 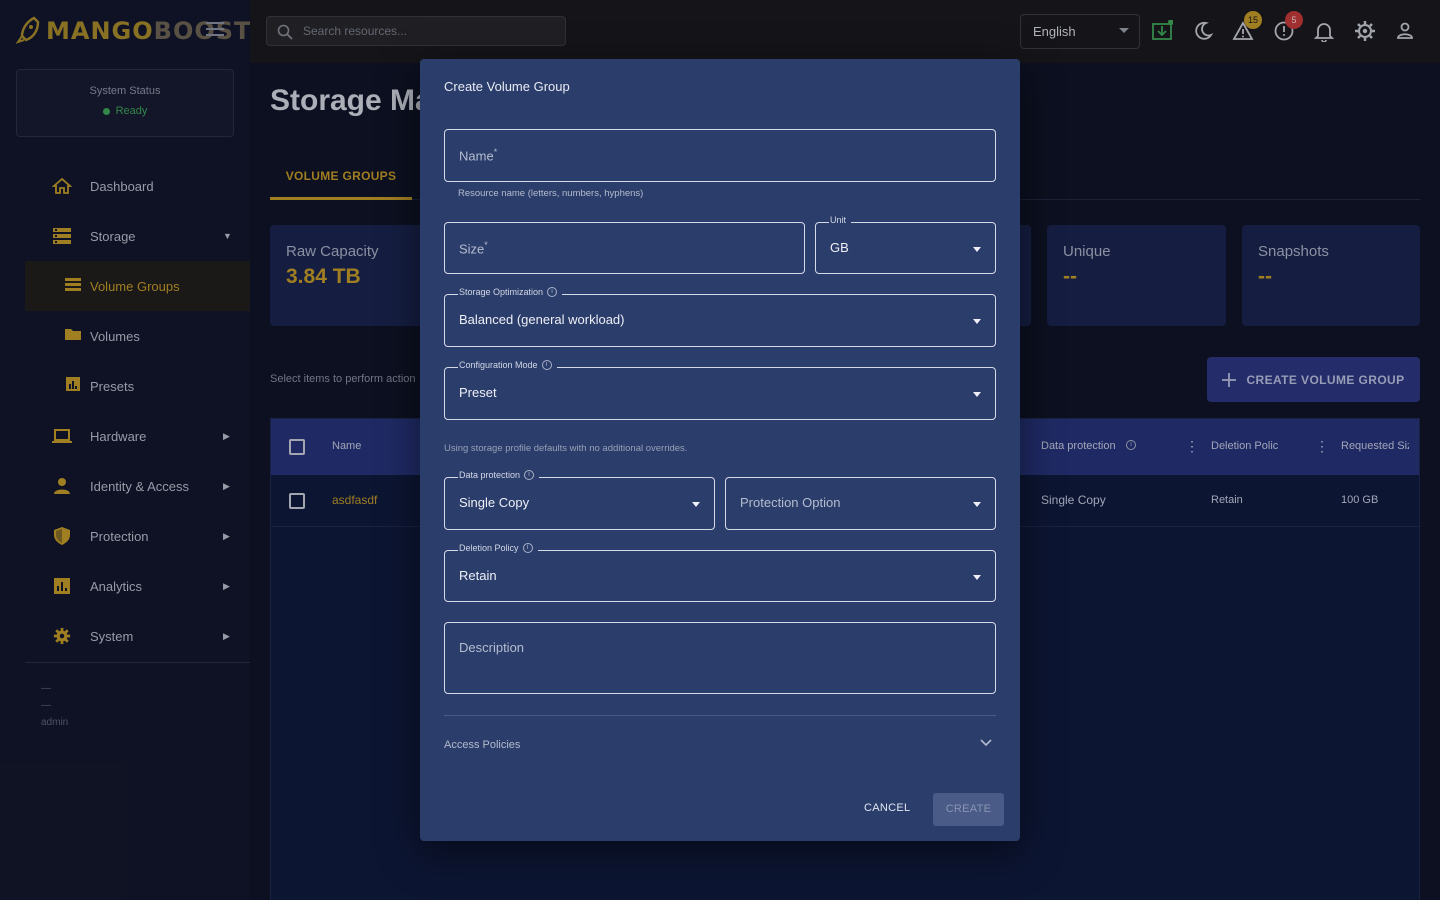 I want to click on configuration-mode-label: Configuration Mode i, so click(x=507, y=365).